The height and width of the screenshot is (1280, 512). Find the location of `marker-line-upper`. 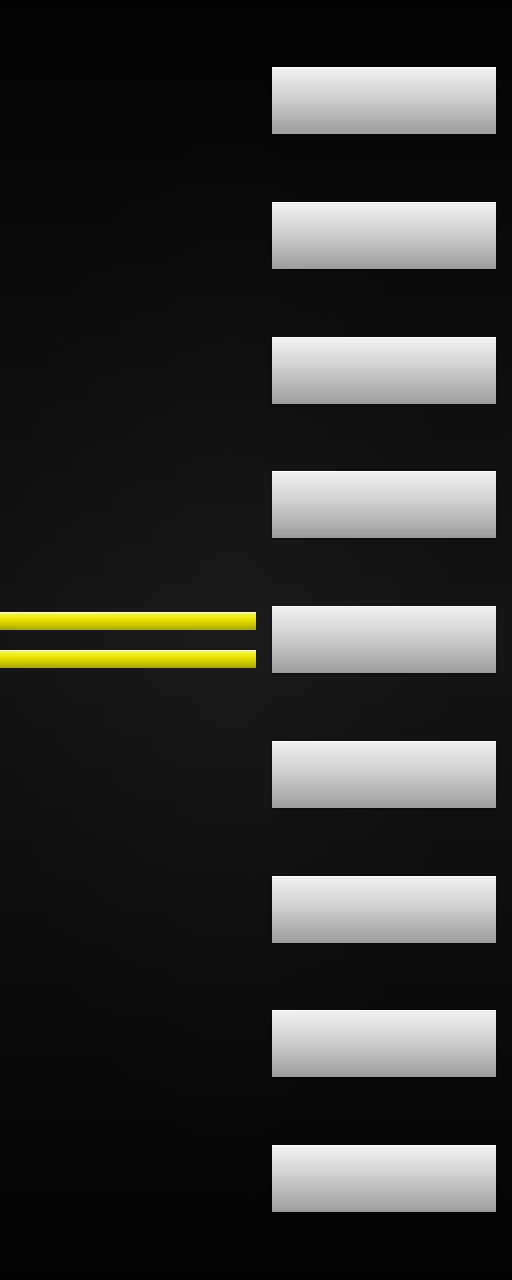

marker-line-upper is located at coordinates (128, 621).